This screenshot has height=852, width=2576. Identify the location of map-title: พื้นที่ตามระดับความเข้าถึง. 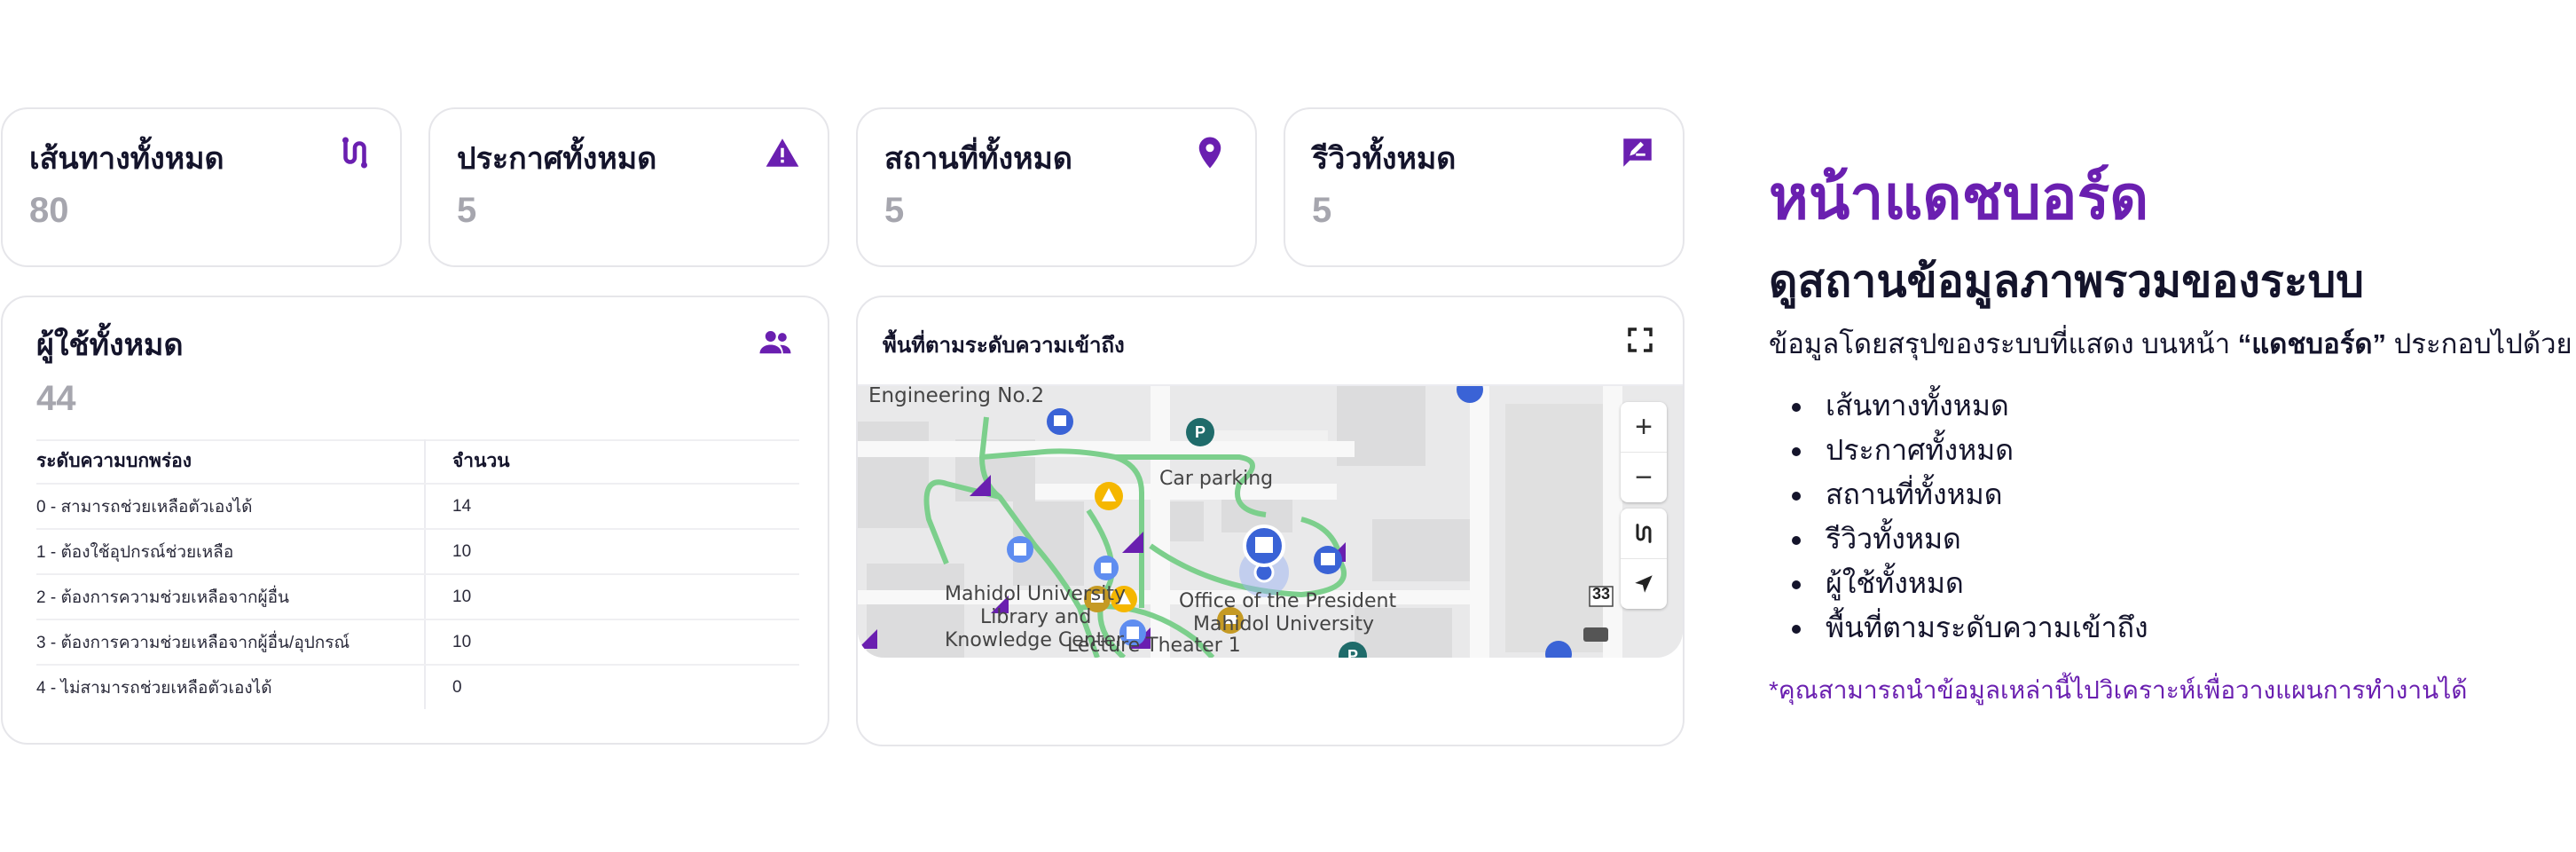
(1004, 346).